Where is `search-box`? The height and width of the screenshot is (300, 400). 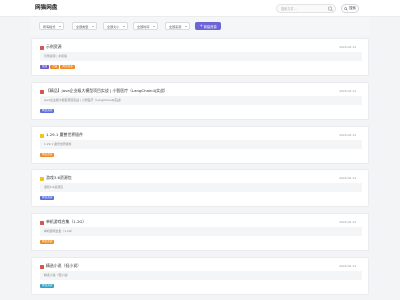 search-box is located at coordinates (306, 8).